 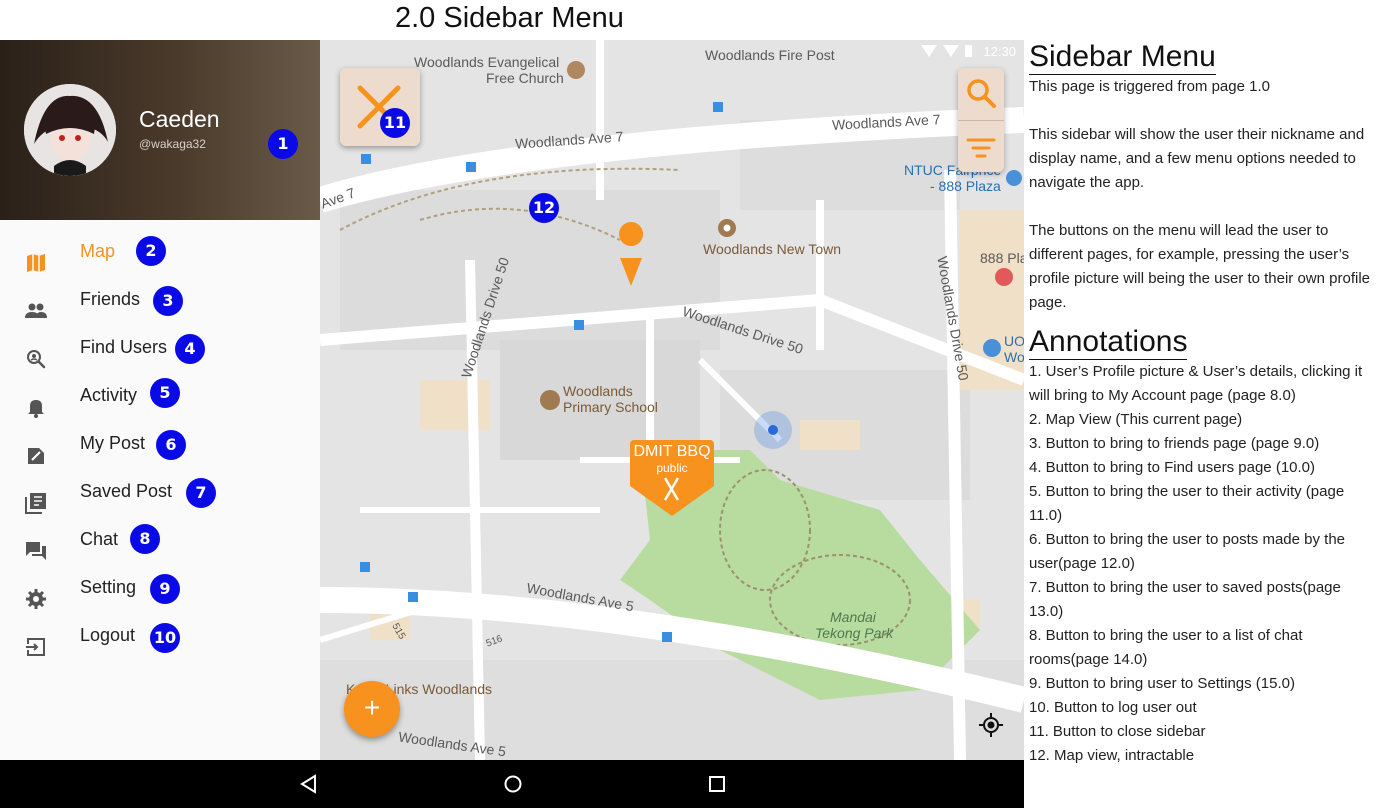 I want to click on sidebar-item-friends: Friends 3, so click(x=160, y=310).